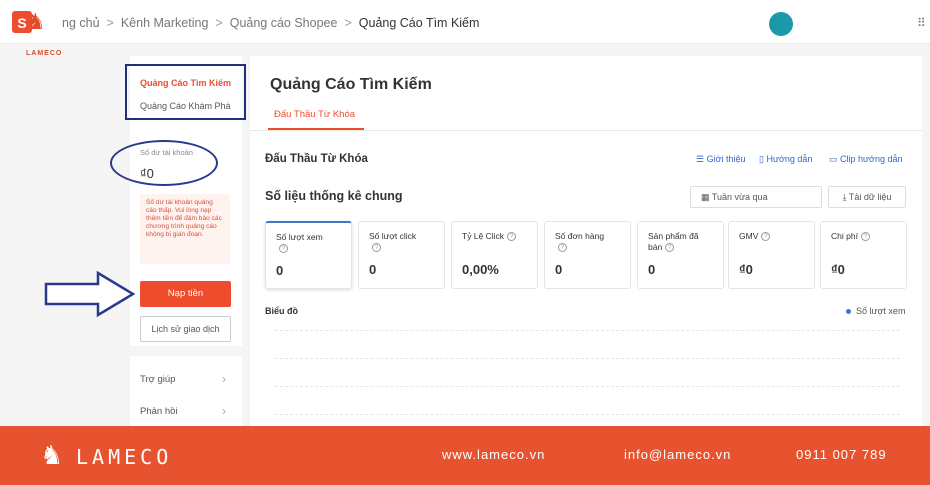 Image resolution: width=930 pixels, height=485 pixels. I want to click on metric-value: 0,00%, so click(480, 269).